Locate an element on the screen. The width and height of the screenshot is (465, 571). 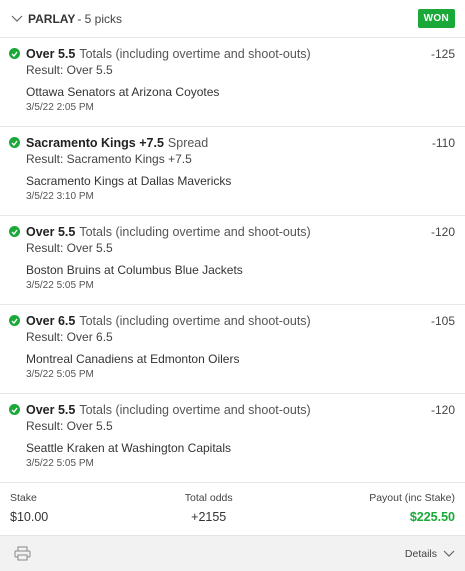
pick-event: Sacramento Kings at Dallas Mavericks is located at coordinates (129, 181).